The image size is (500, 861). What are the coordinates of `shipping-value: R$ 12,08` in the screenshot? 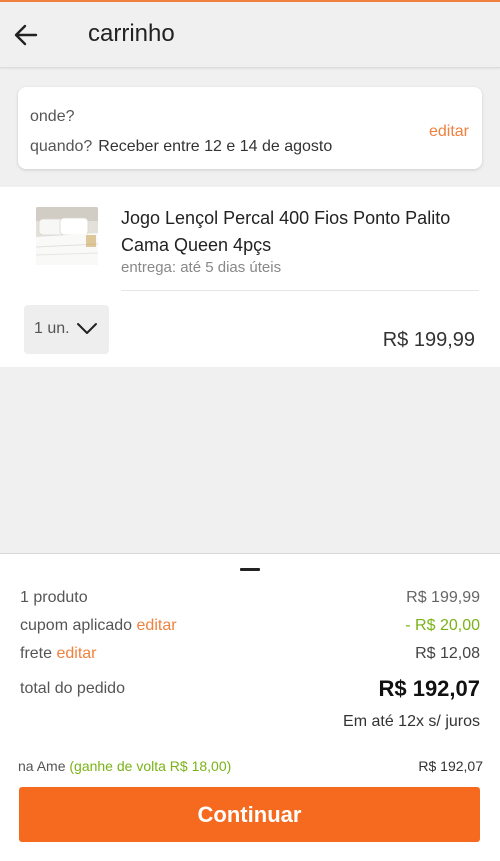 It's located at (447, 653).